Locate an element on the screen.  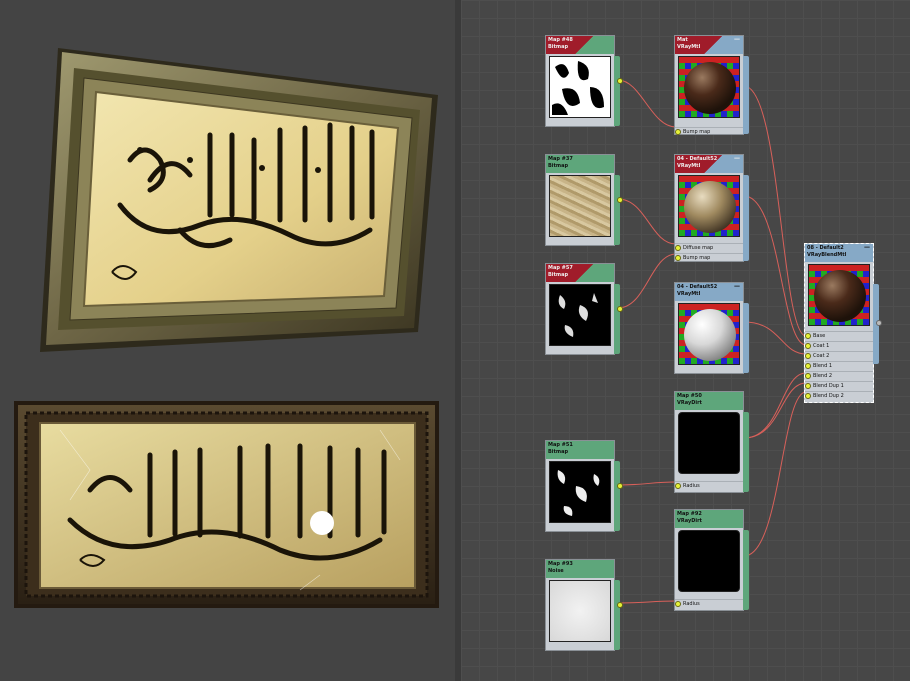
slot-blend-1: Blend 1 is located at coordinates (839, 366).